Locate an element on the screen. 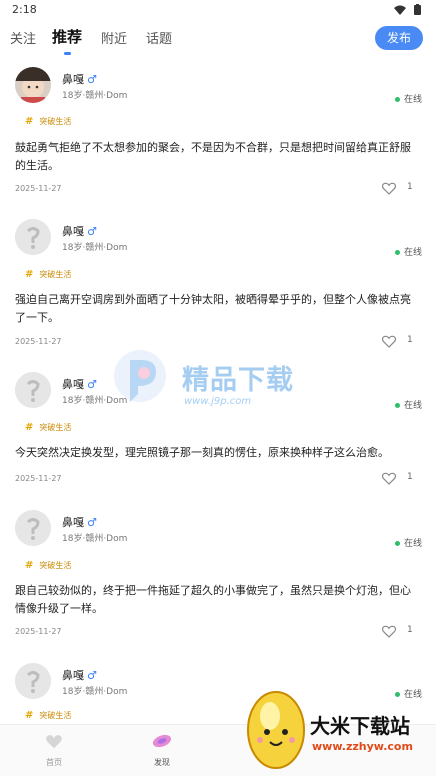 This screenshot has height=776, width=436. post-content: 强迫自己离开空调房到外面晒了十分钟太阳，被晒得晕乎乎的，但整个人像被点亮了一下。 is located at coordinates (217, 309).